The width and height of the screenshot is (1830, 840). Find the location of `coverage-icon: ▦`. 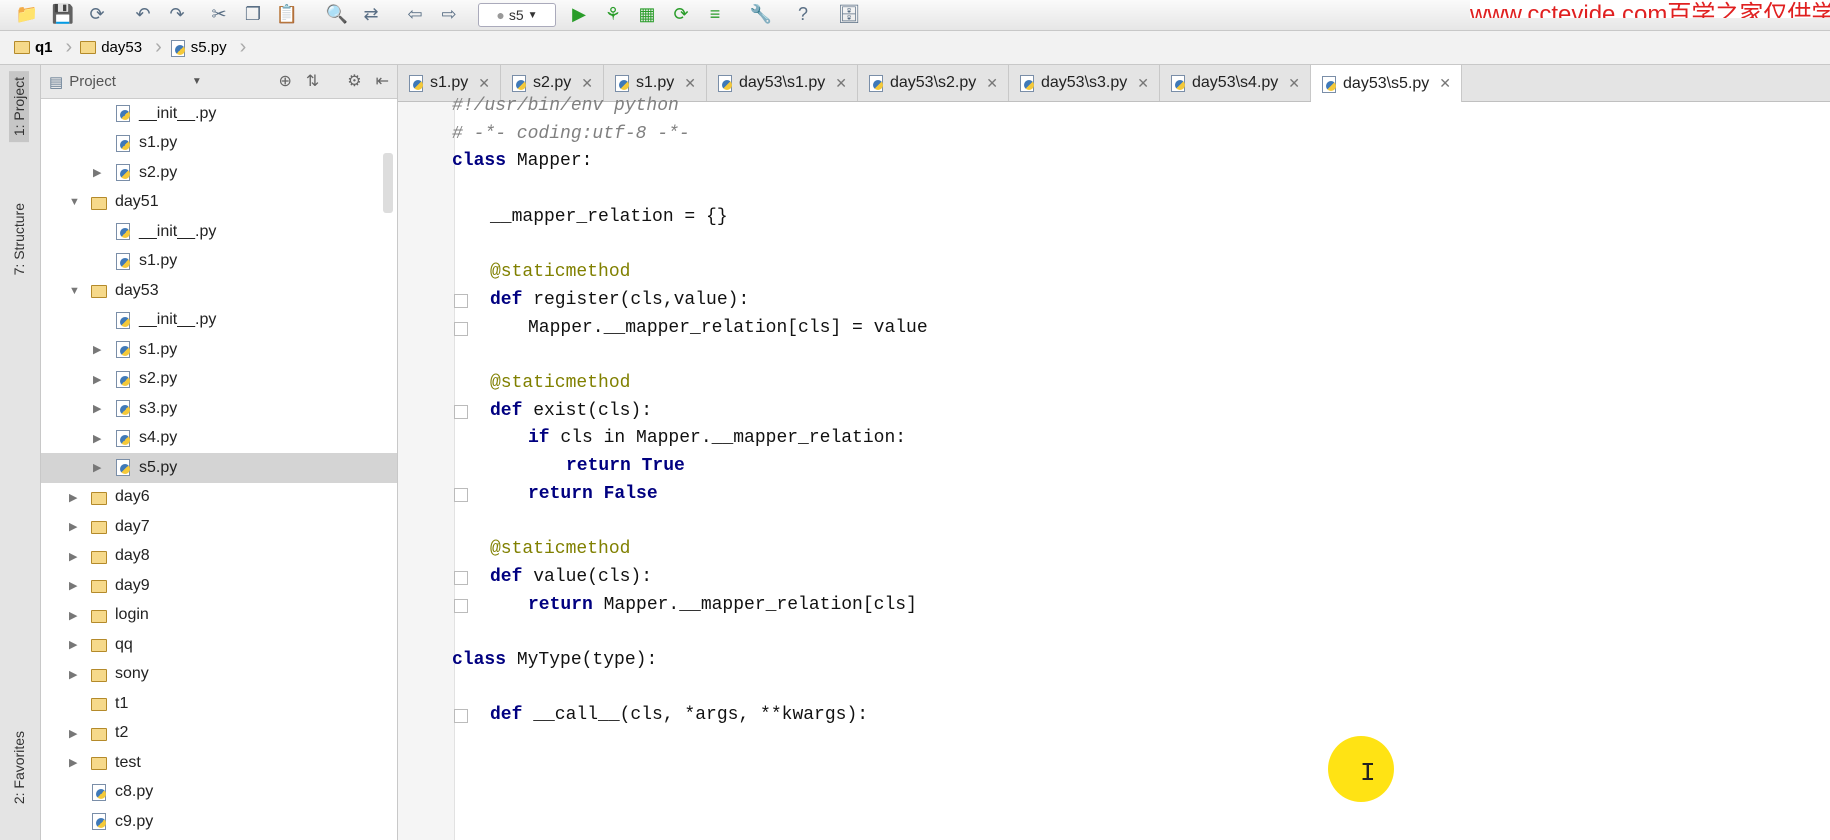

coverage-icon: ▦ is located at coordinates (647, 14).